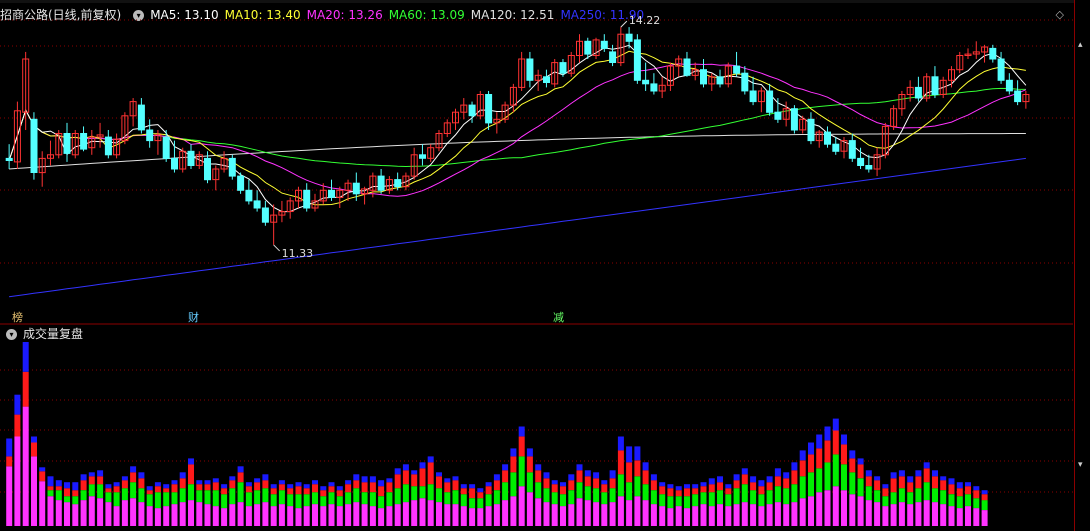 Image resolution: width=1090 pixels, height=531 pixels. I want to click on scroll-down-icon: ▾, so click(1080, 465).